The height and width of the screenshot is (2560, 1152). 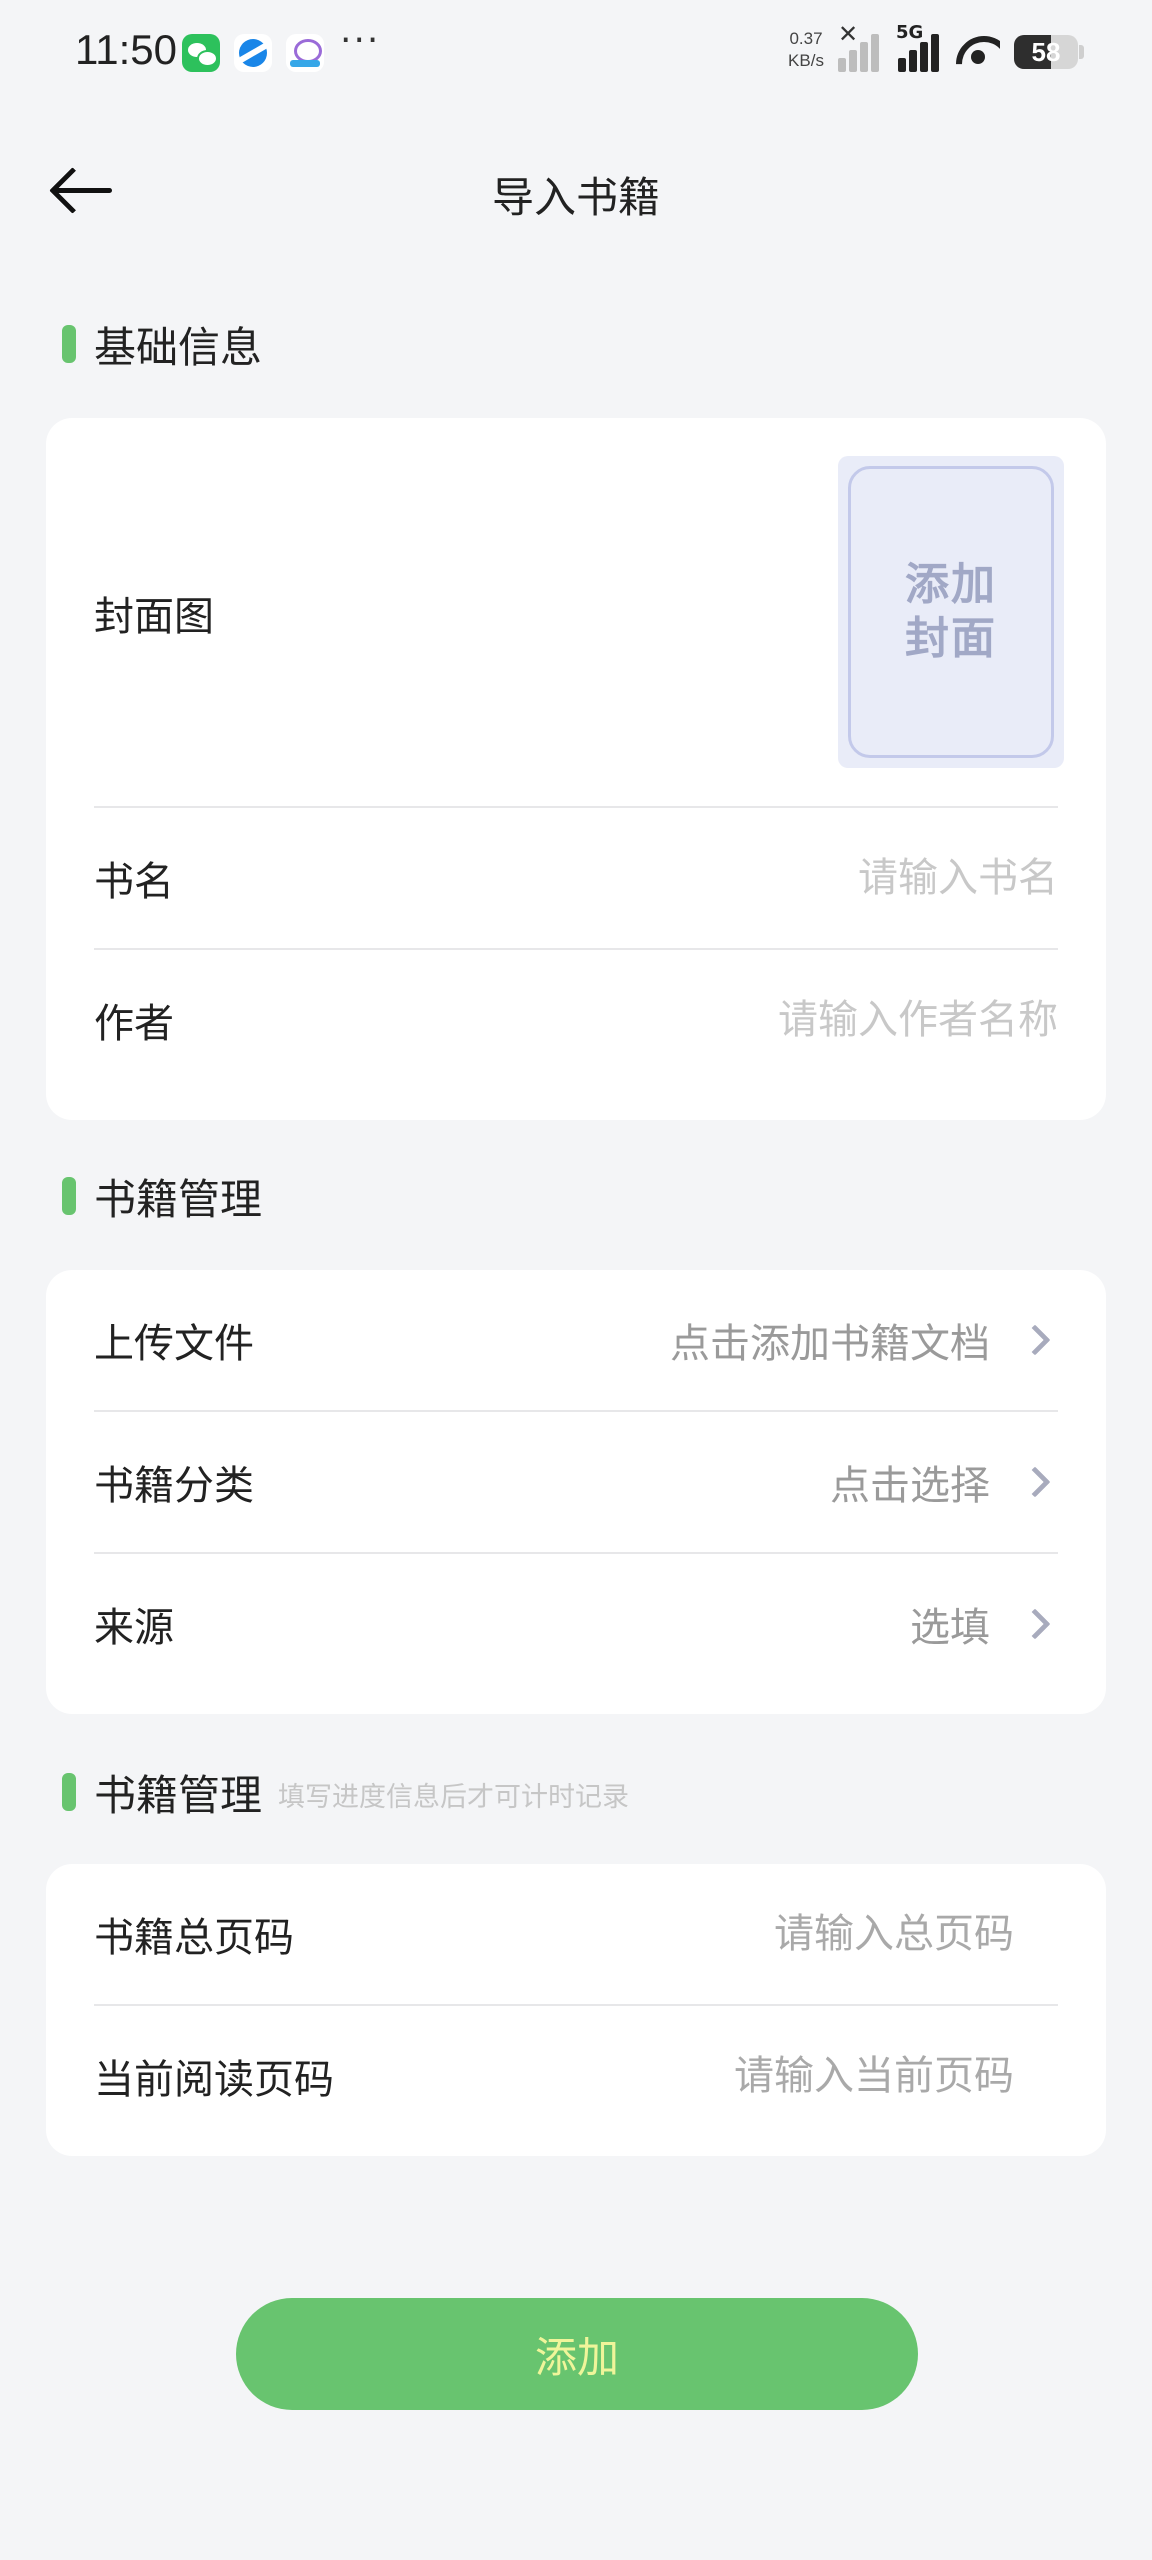 What do you see at coordinates (154, 617) in the screenshot?
I see `cover-label: 封面图` at bounding box center [154, 617].